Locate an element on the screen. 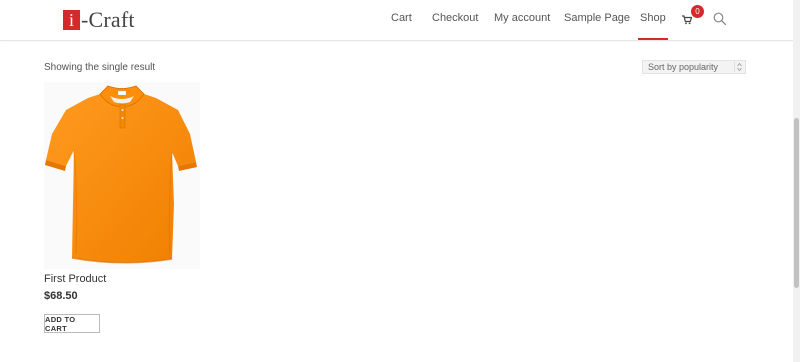 The height and width of the screenshot is (362, 800). site-logo: i -Craft is located at coordinates (99, 20).